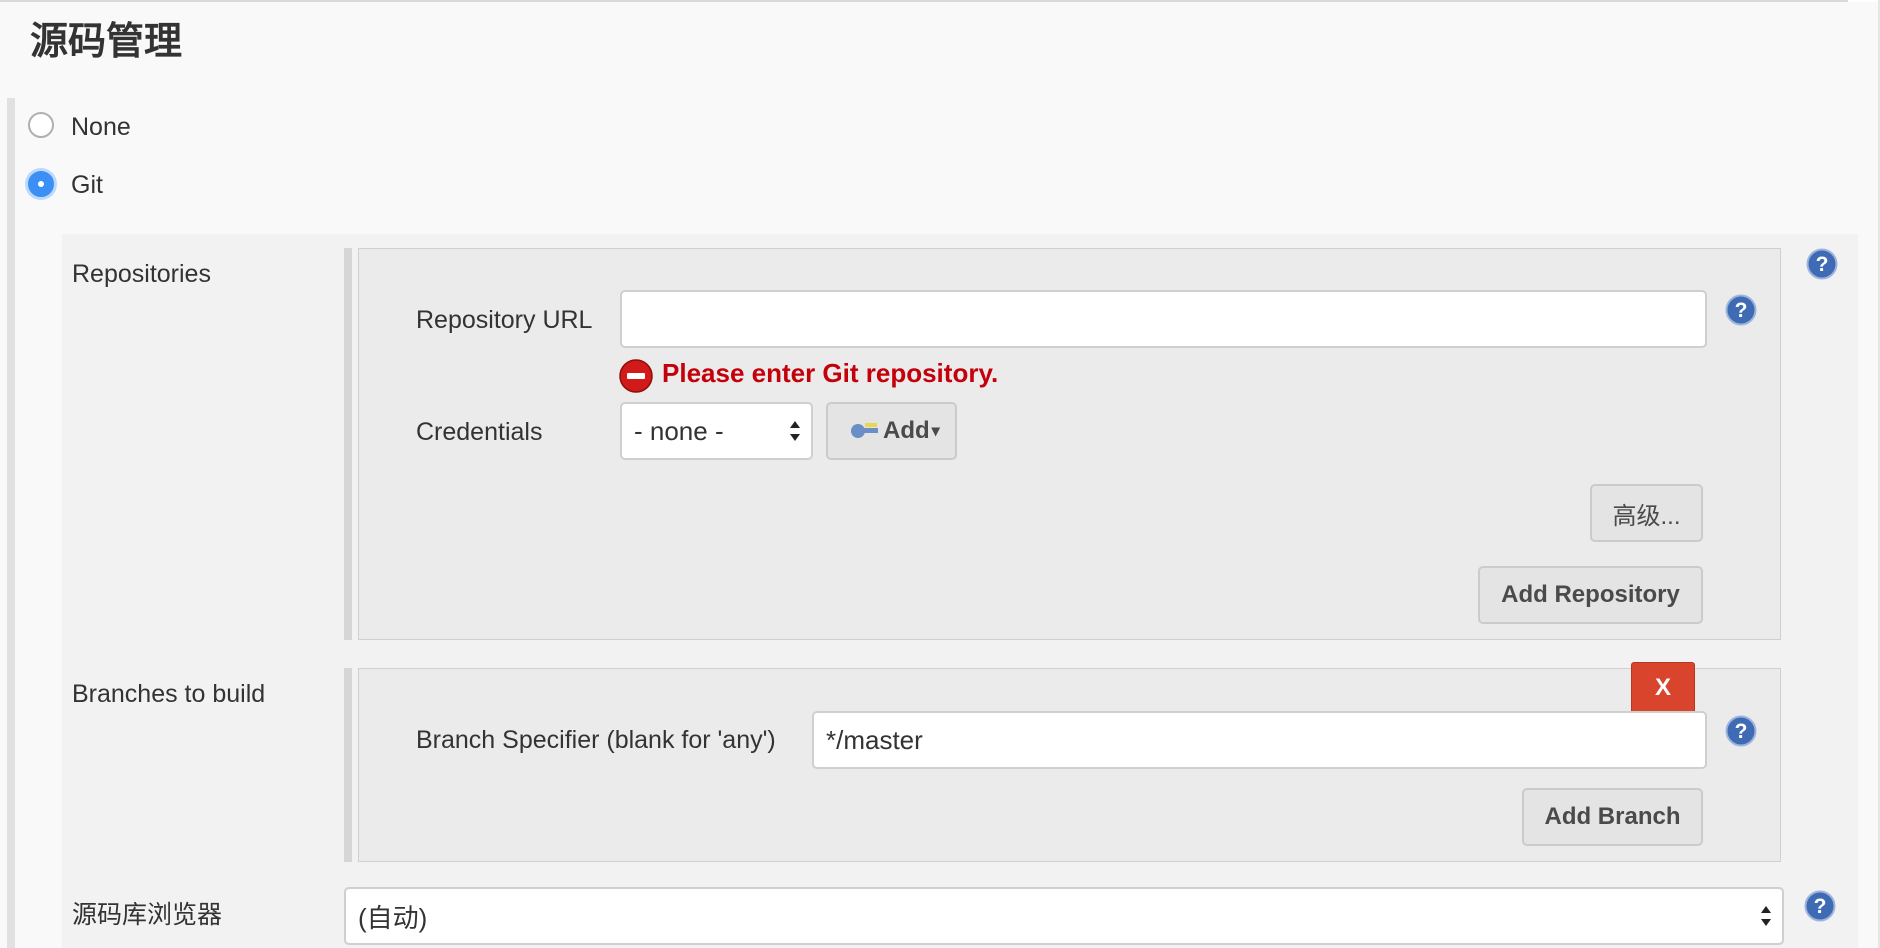 The width and height of the screenshot is (1880, 948). What do you see at coordinates (1259, 740) in the screenshot?
I see `branch-specifier-input: */master` at bounding box center [1259, 740].